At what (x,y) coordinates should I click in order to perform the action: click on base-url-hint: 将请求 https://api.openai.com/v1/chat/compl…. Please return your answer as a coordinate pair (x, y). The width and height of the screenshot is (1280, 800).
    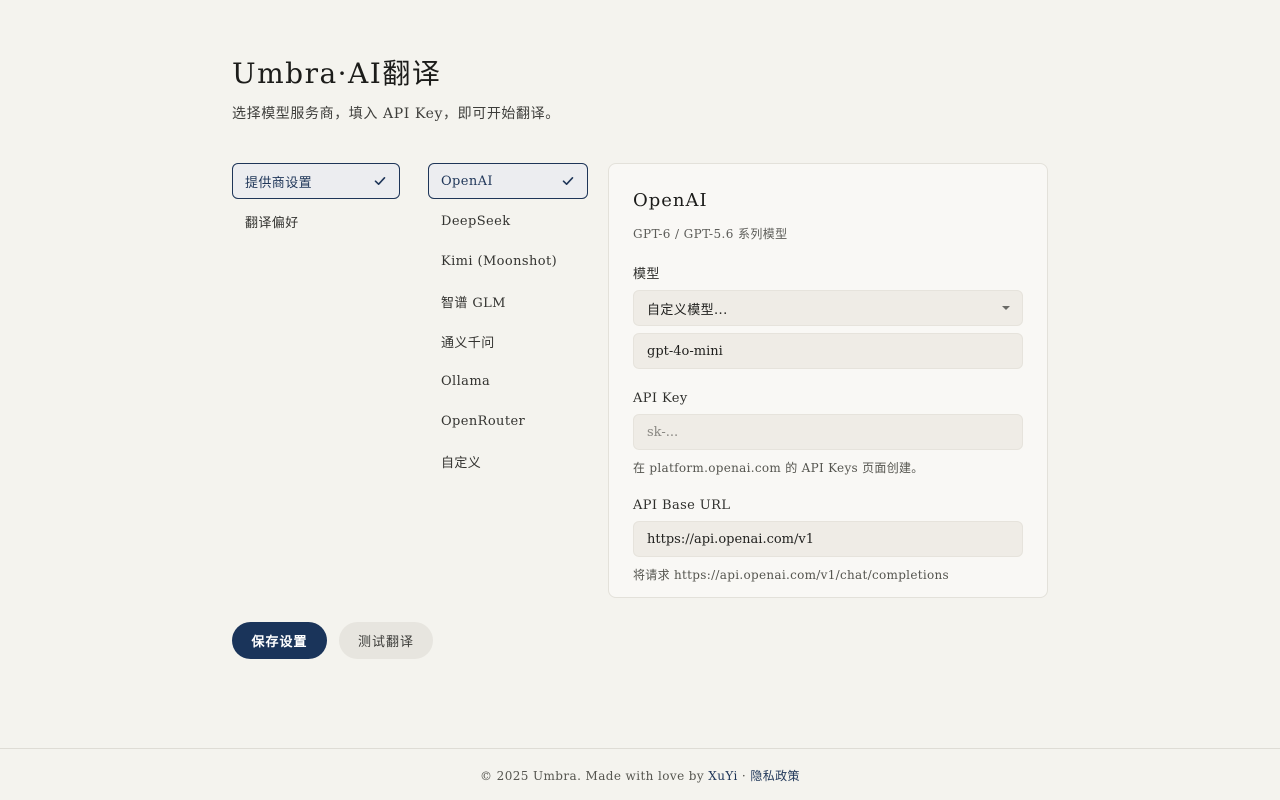
    Looking at the image, I should click on (791, 575).